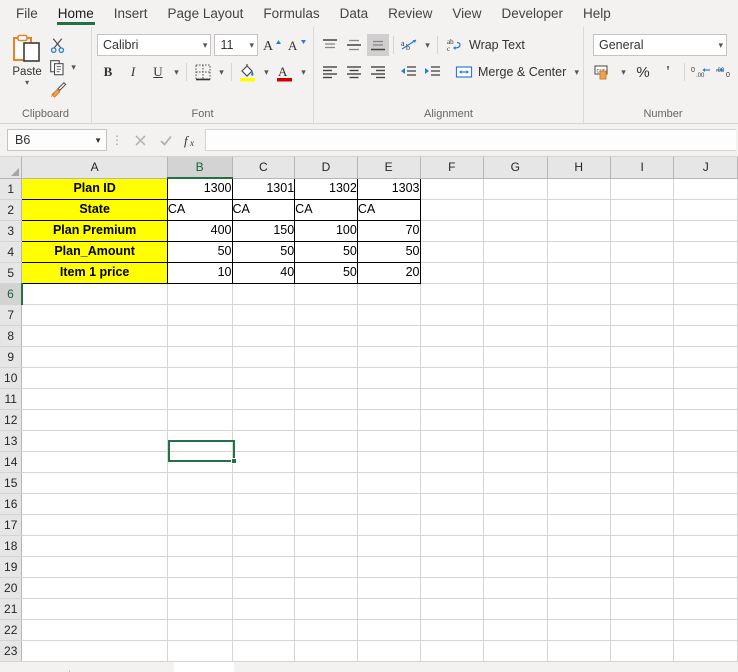 The height and width of the screenshot is (672, 738). I want to click on cell-D9, so click(326, 357).